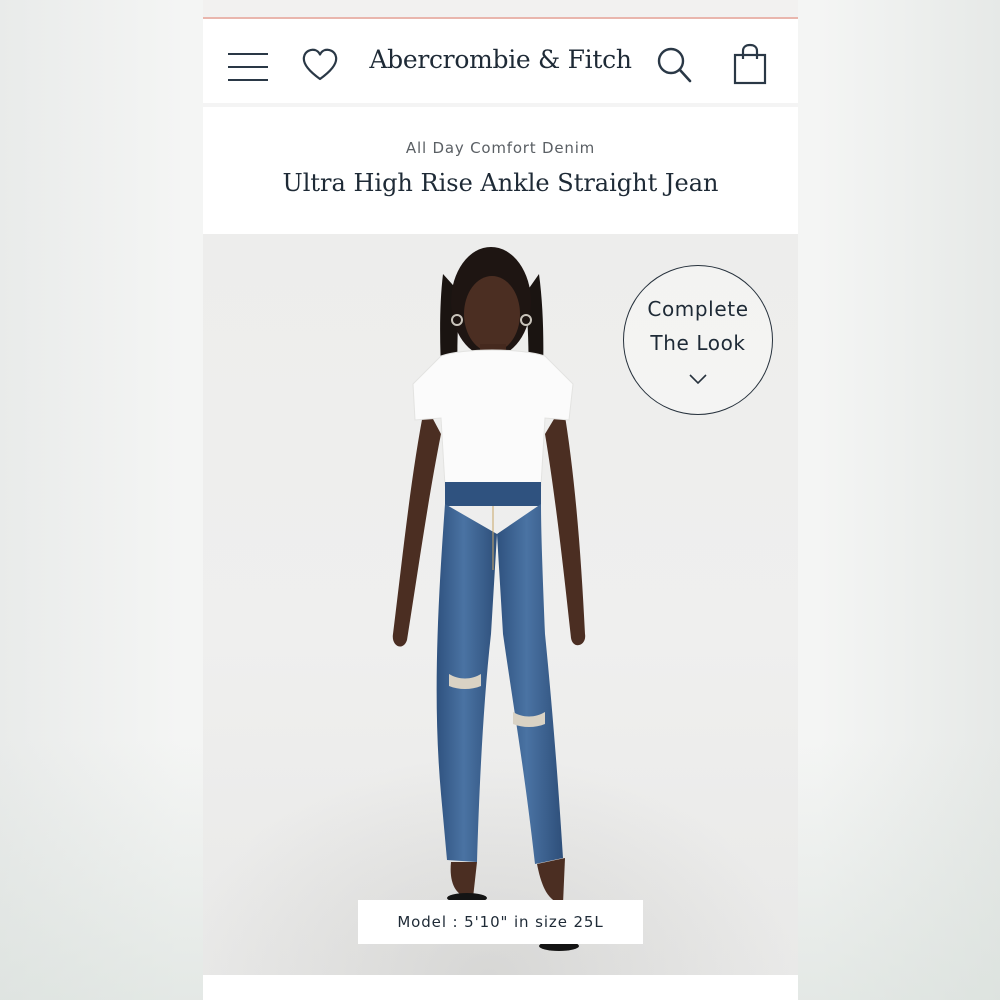 The image size is (1000, 1000). Describe the element at coordinates (674, 65) in the screenshot. I see `search-icon` at that location.